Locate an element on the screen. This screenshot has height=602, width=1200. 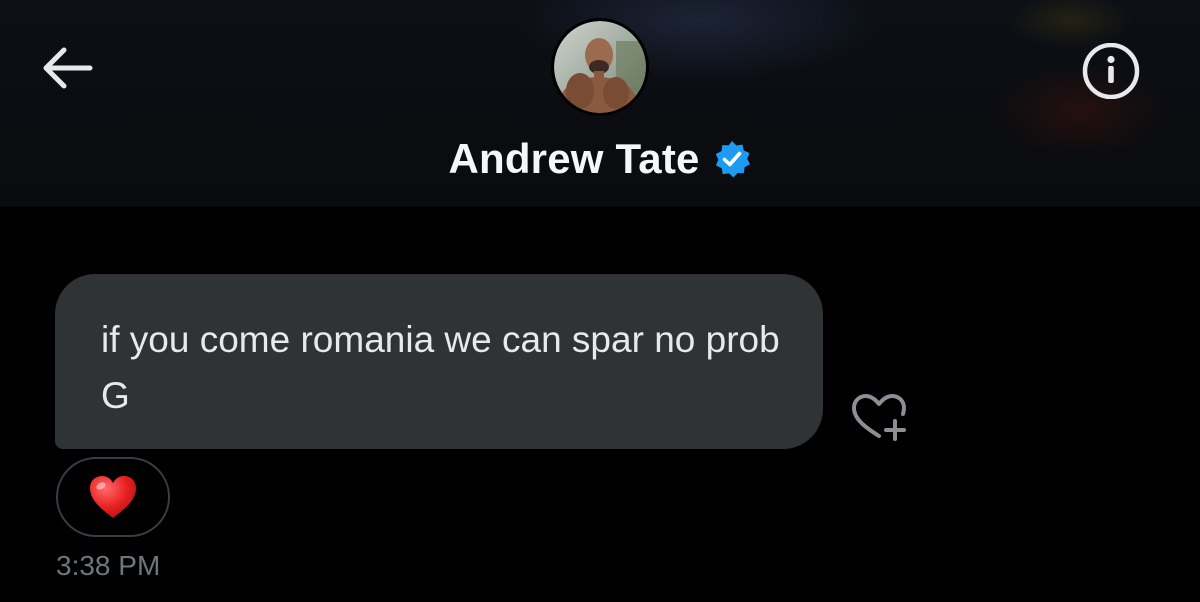
add-reaction-button is located at coordinates (880, 418).